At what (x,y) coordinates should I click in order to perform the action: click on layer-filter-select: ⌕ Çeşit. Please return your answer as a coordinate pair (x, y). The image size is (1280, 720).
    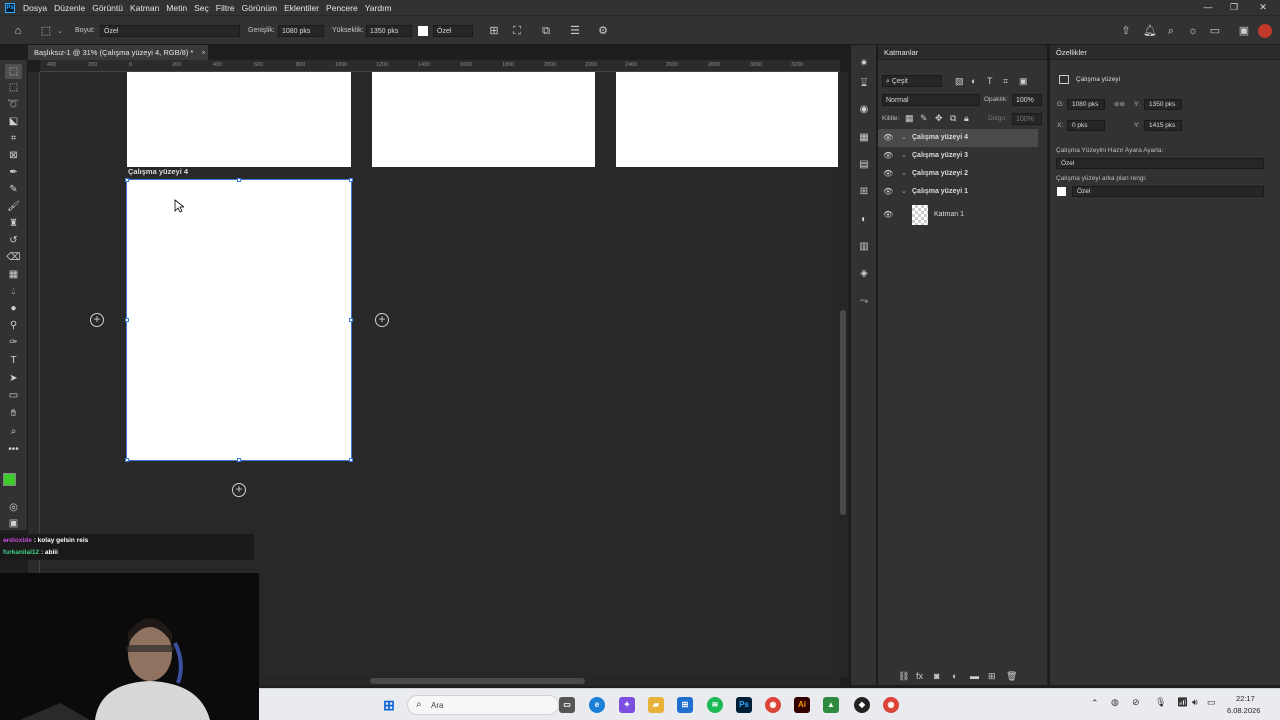
    Looking at the image, I should click on (912, 81).